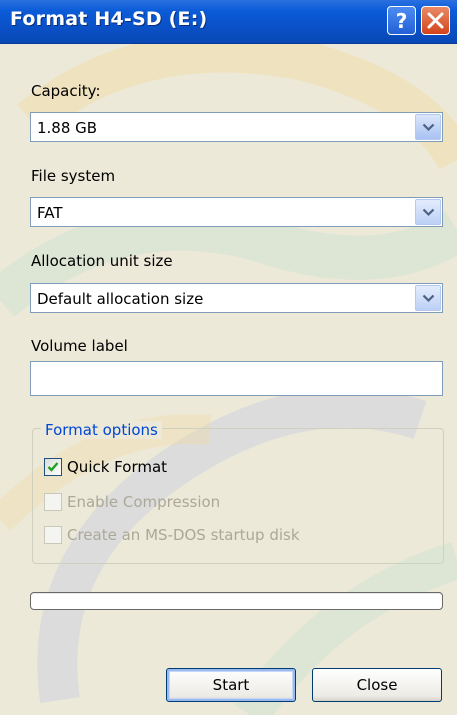 Image resolution: width=457 pixels, height=715 pixels. I want to click on format-options-title: Format options, so click(101, 430).